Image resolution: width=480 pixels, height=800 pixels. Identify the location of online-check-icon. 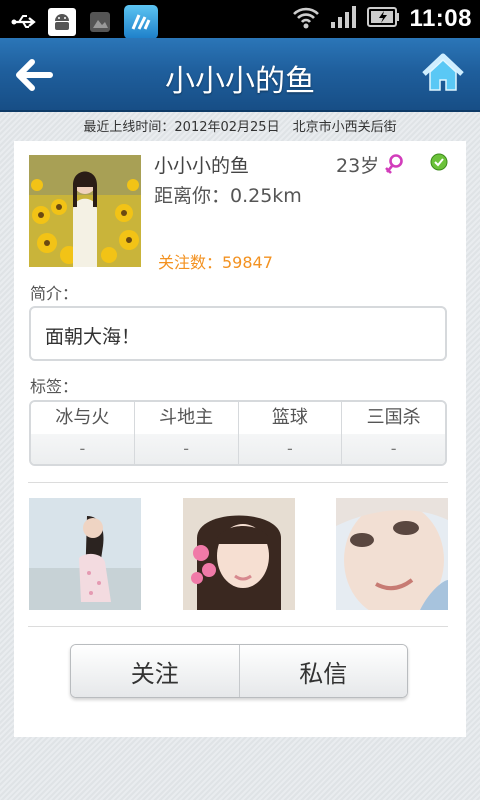
(439, 162).